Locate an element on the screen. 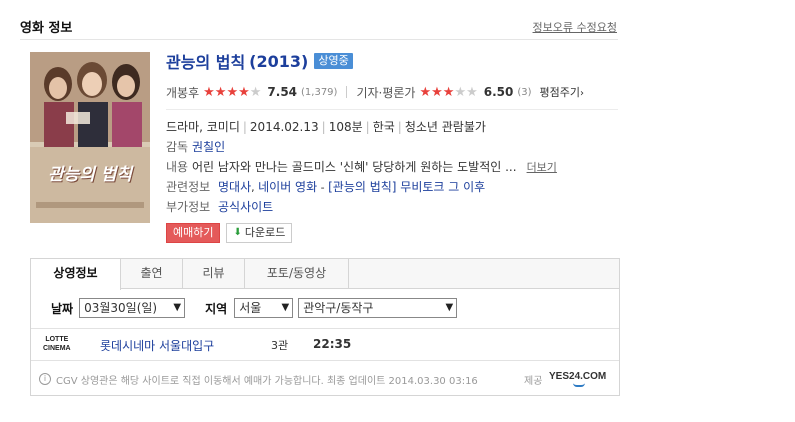 Image resolution: width=795 pixels, height=422 pixels. poster-image is located at coordinates (90, 137).